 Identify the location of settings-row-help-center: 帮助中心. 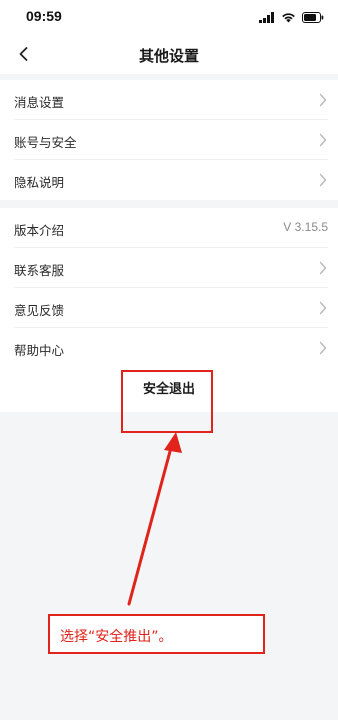
(169, 348).